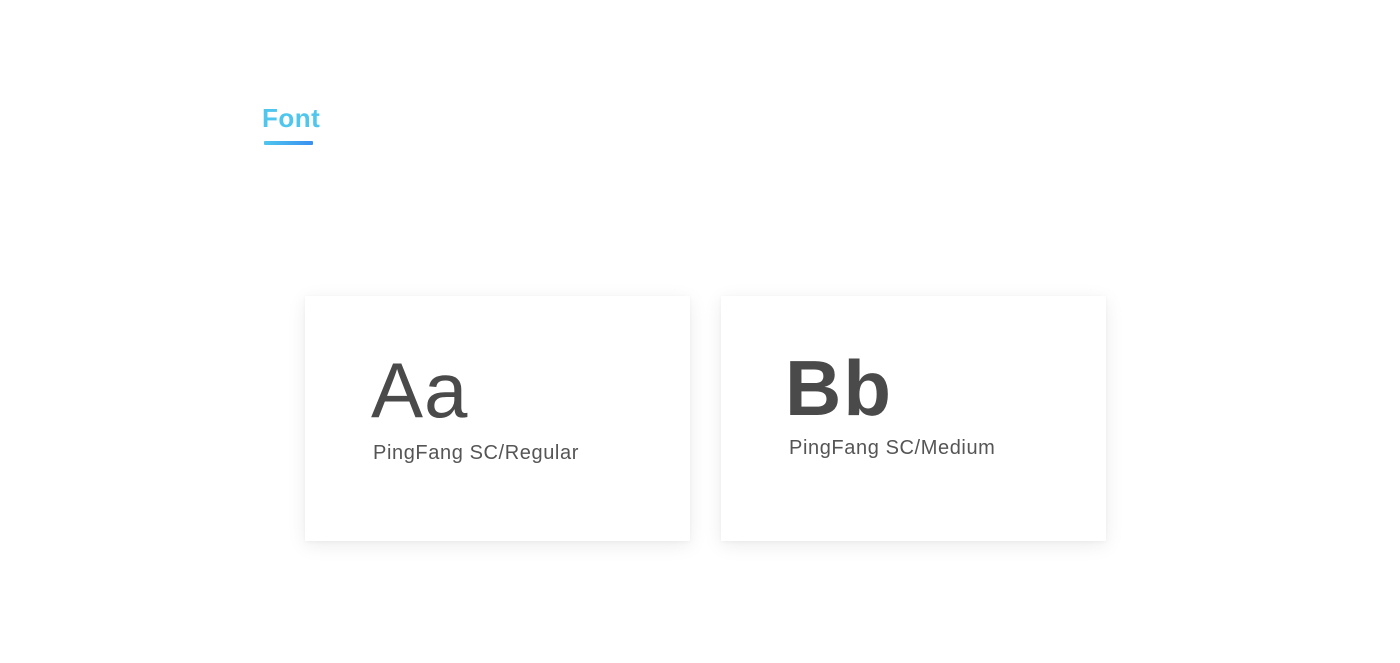 The width and height of the screenshot is (1400, 663). Describe the element at coordinates (497, 418) in the screenshot. I see `font-card-regular: Aa PingFang SC/Regular` at that location.